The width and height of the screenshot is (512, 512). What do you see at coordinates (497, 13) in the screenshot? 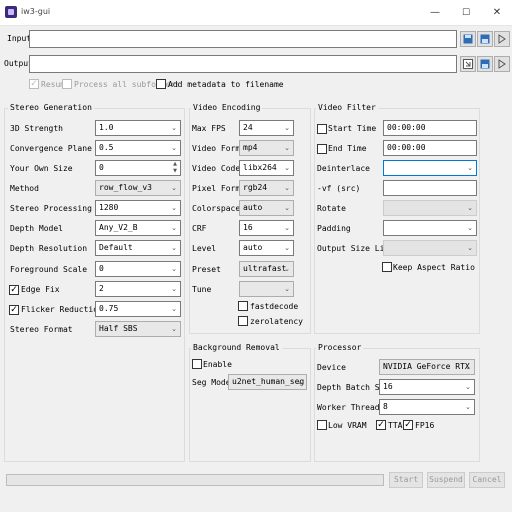
I see `close-button: ✕` at bounding box center [497, 13].